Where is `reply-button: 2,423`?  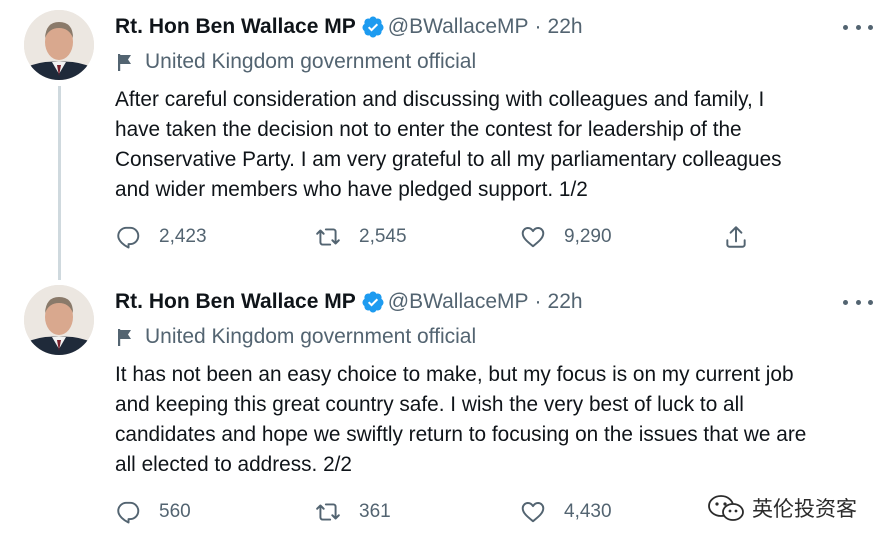
reply-button: 2,423 is located at coordinates (161, 237).